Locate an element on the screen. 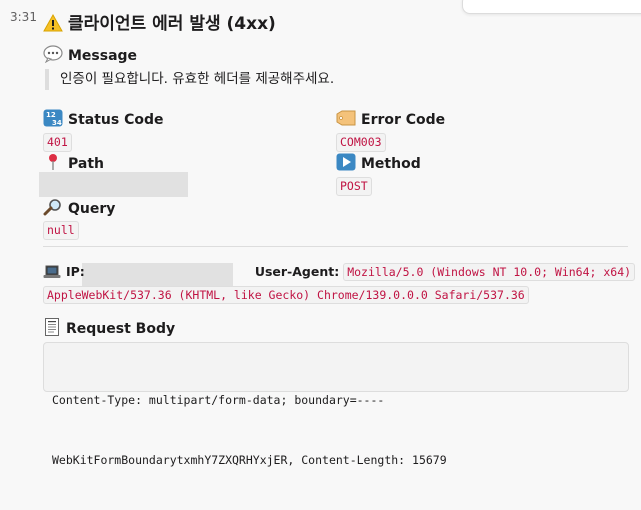 The height and width of the screenshot is (510, 641). label-tag-icon is located at coordinates (346, 120).